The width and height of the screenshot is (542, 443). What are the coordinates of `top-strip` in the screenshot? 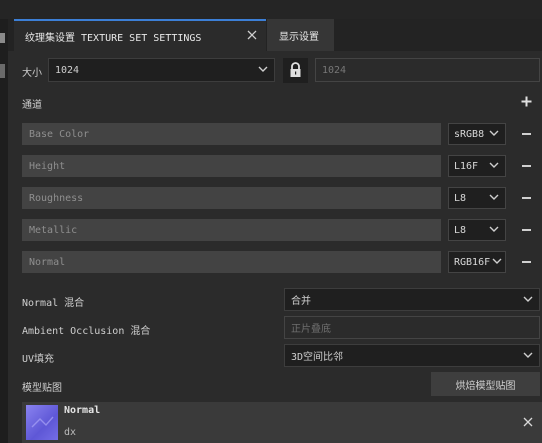 It's located at (271, 9).